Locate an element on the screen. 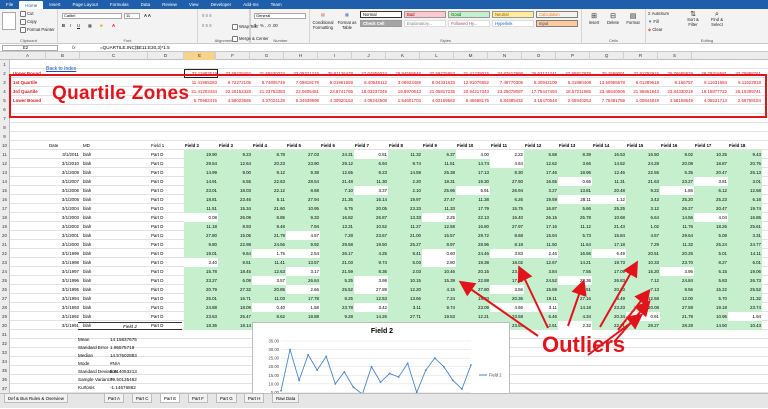 The height and width of the screenshot is (409, 768). column-header-f: F is located at coordinates (233, 56).